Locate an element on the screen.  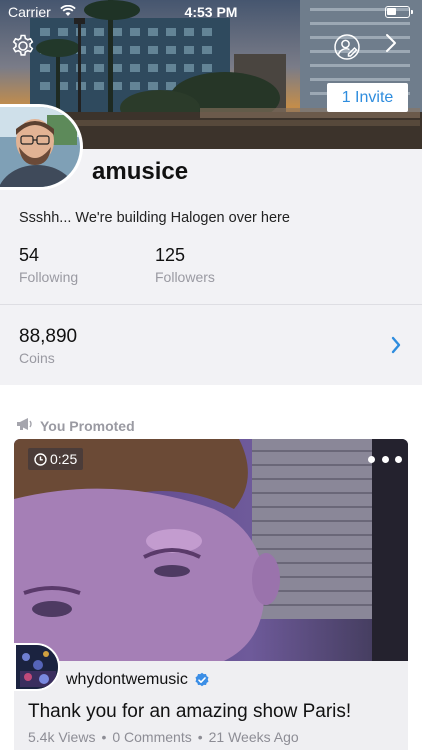
video-duration: 0:25 is located at coordinates (56, 459).